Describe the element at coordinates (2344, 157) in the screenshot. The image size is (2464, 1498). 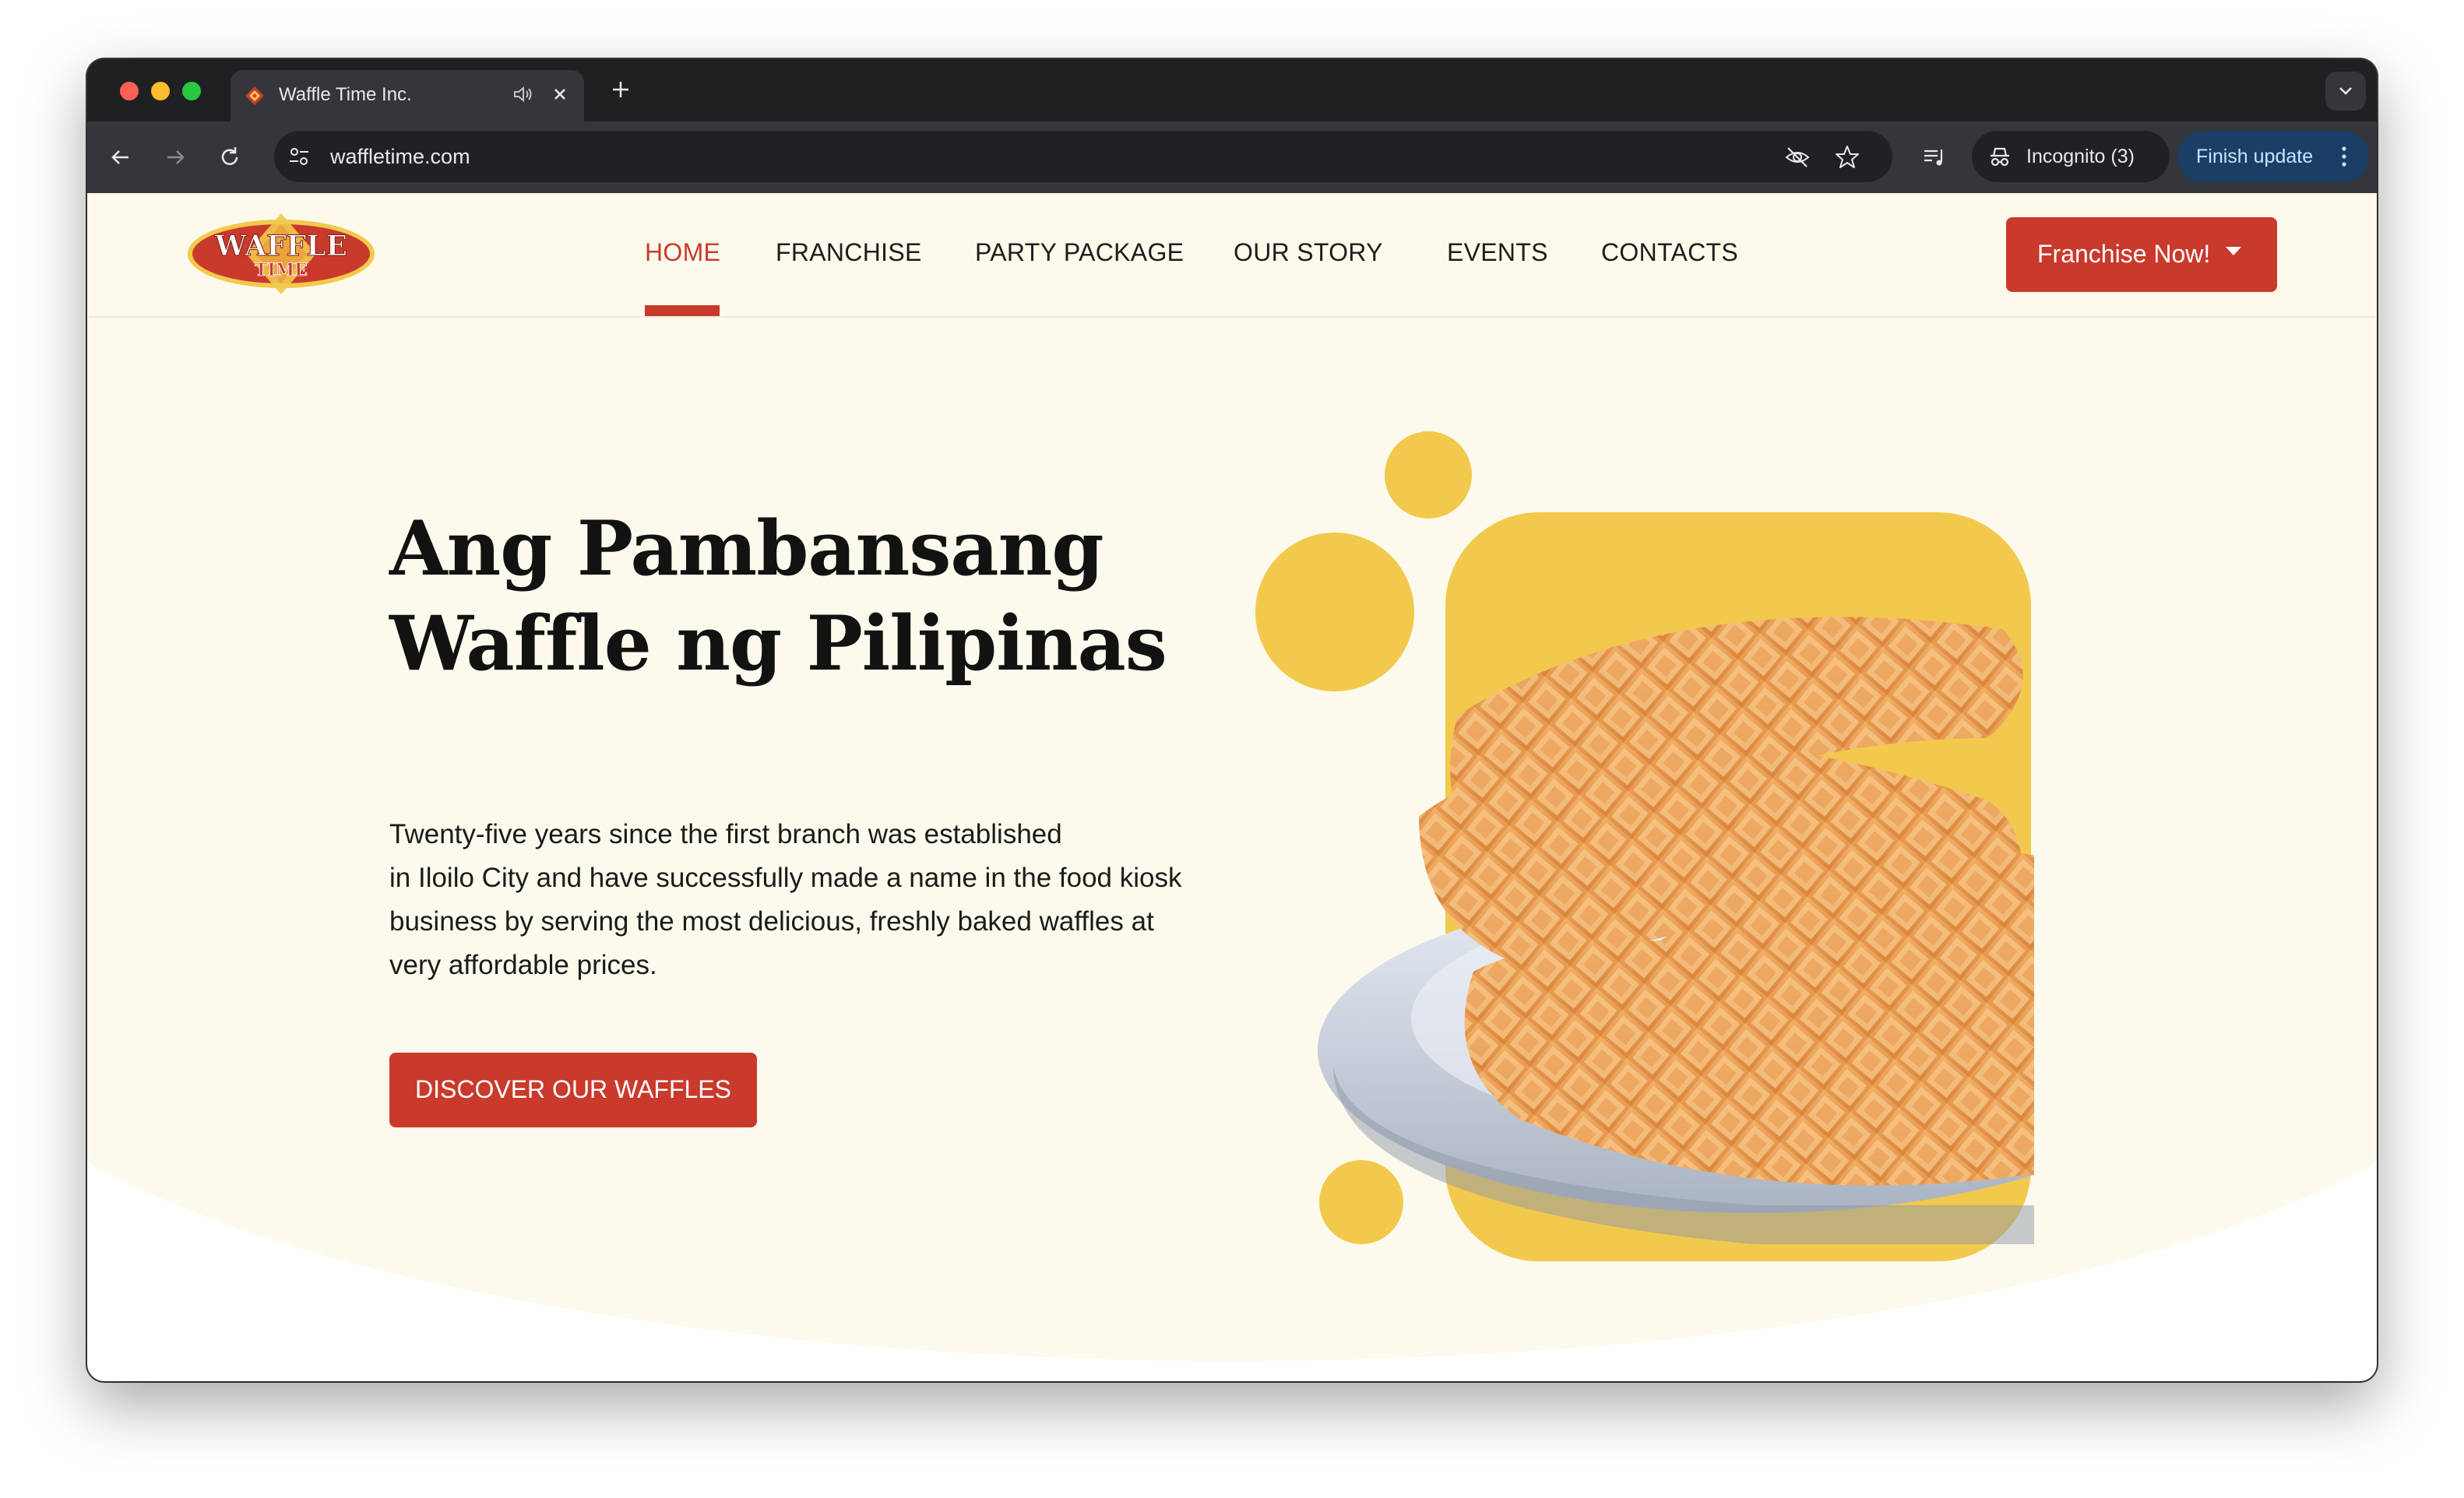
I see `more-vert-icon` at that location.